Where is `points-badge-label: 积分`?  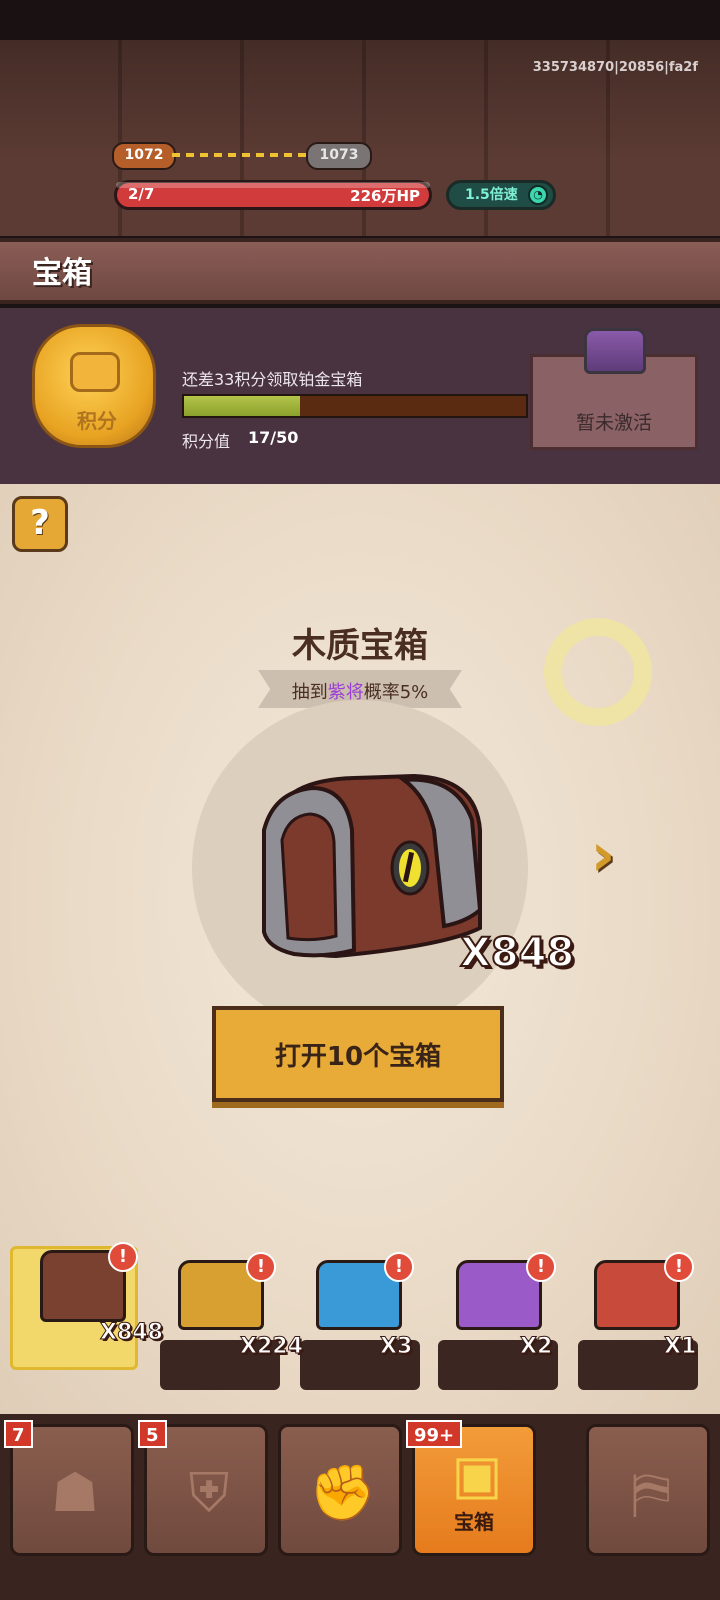
points-badge-label: 积分 is located at coordinates (97, 421).